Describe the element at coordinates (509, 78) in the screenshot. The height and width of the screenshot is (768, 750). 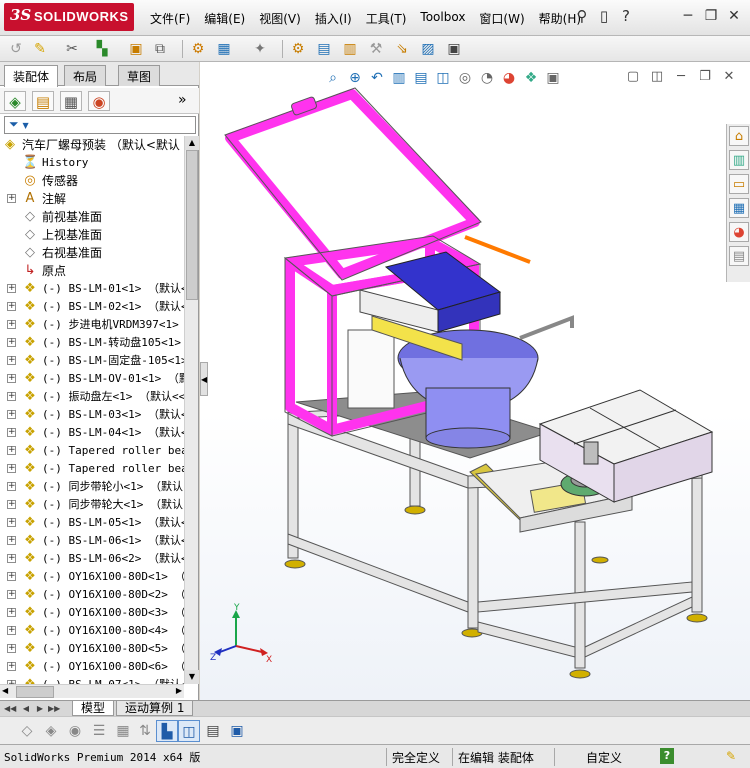
I see `edit-appearance-icon: ◕` at that location.